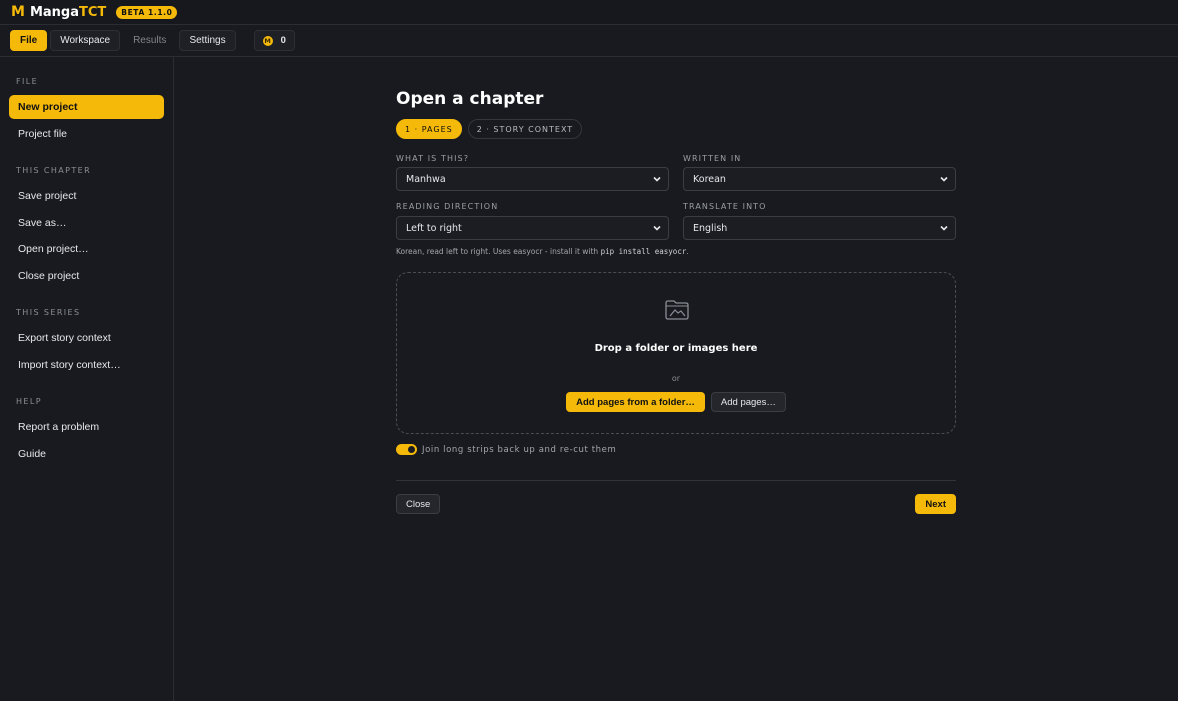 The height and width of the screenshot is (701, 1178). What do you see at coordinates (54, 12) in the screenshot?
I see `app-name-main: Manga` at bounding box center [54, 12].